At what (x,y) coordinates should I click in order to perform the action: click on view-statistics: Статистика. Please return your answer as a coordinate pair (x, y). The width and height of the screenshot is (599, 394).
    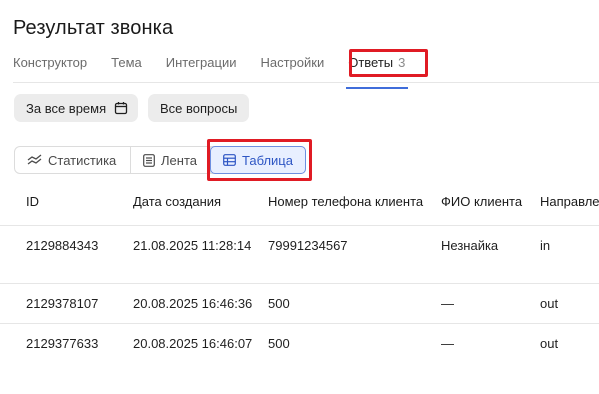
    Looking at the image, I should click on (73, 160).